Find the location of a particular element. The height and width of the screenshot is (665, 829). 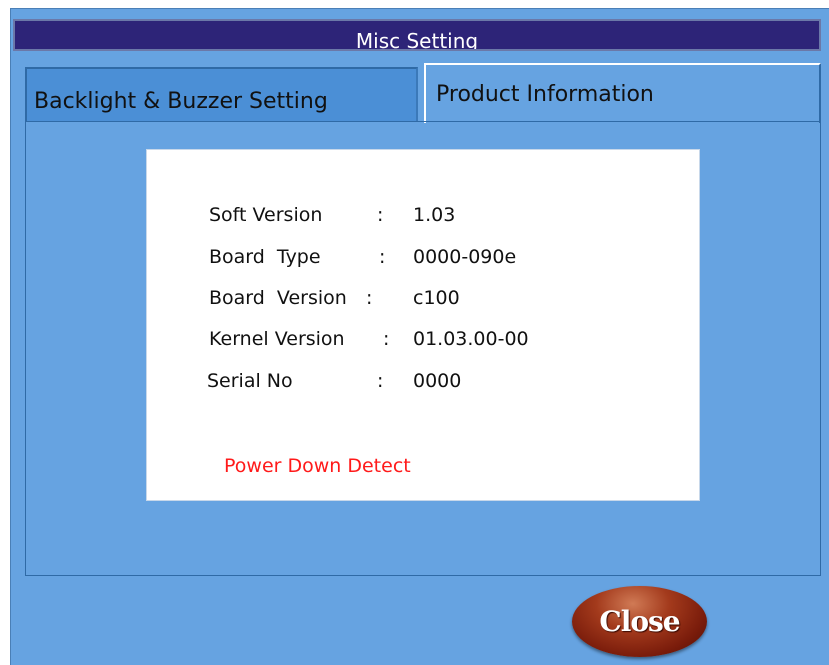

info-label: Board Type is located at coordinates (265, 257).